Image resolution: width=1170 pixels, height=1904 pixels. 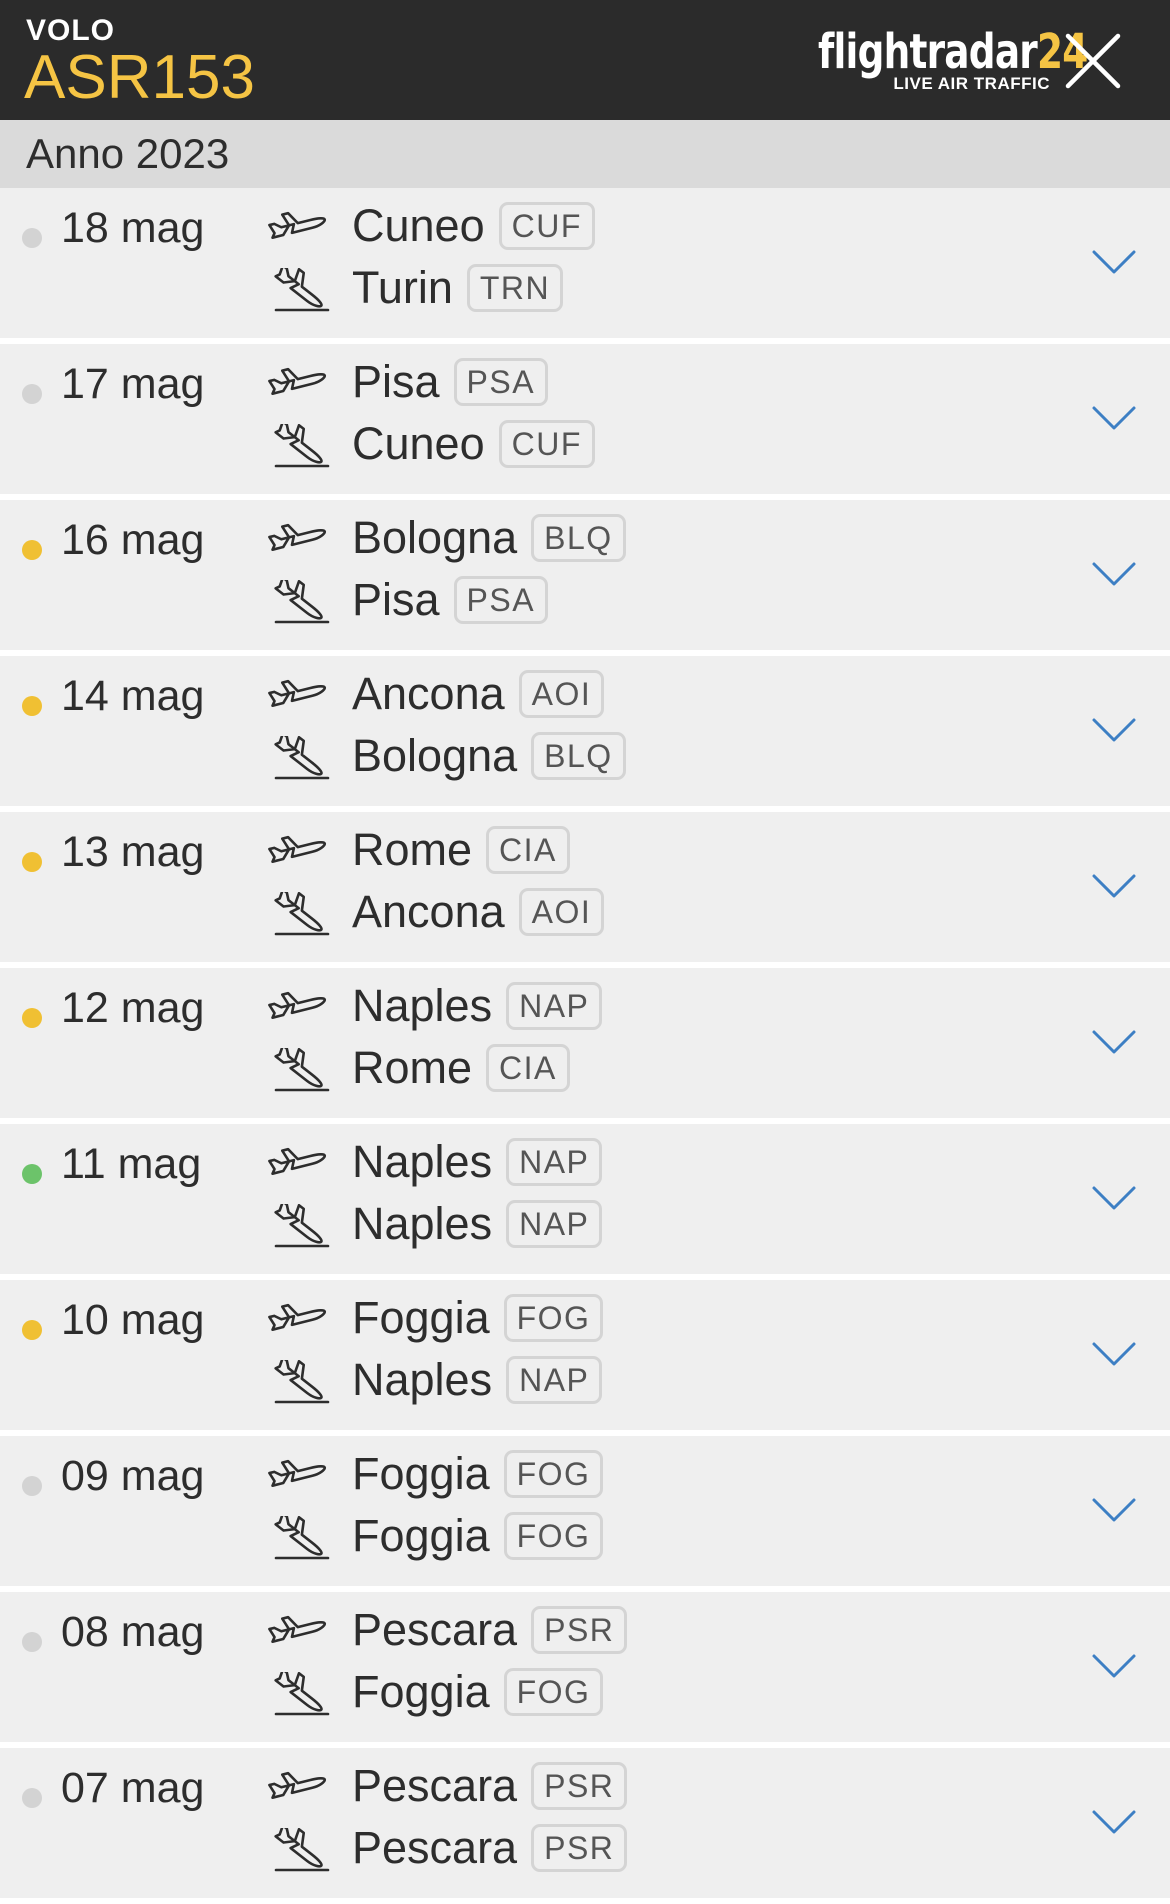 What do you see at coordinates (501, 600) in the screenshot?
I see `arrival-code-badge: PSA` at bounding box center [501, 600].